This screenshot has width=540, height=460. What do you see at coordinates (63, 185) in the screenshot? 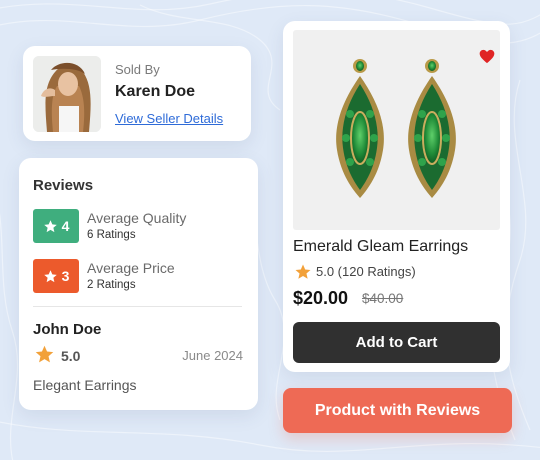
I see `reviews-title: Reviews` at bounding box center [63, 185].